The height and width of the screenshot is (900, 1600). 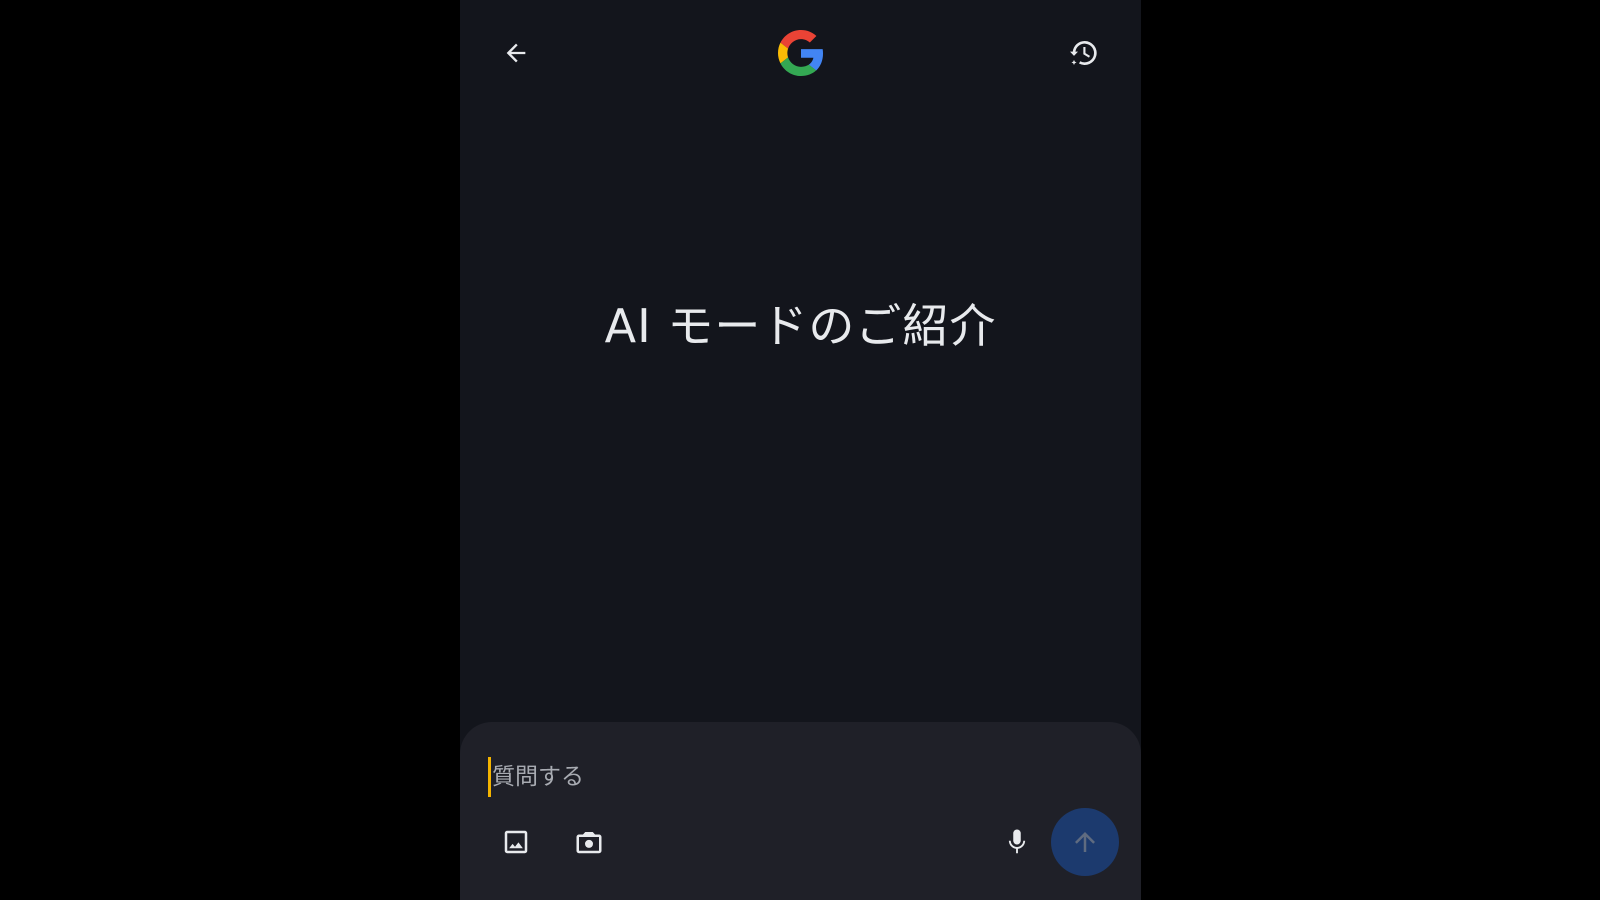 What do you see at coordinates (489, 777) in the screenshot?
I see `text-caret` at bounding box center [489, 777].